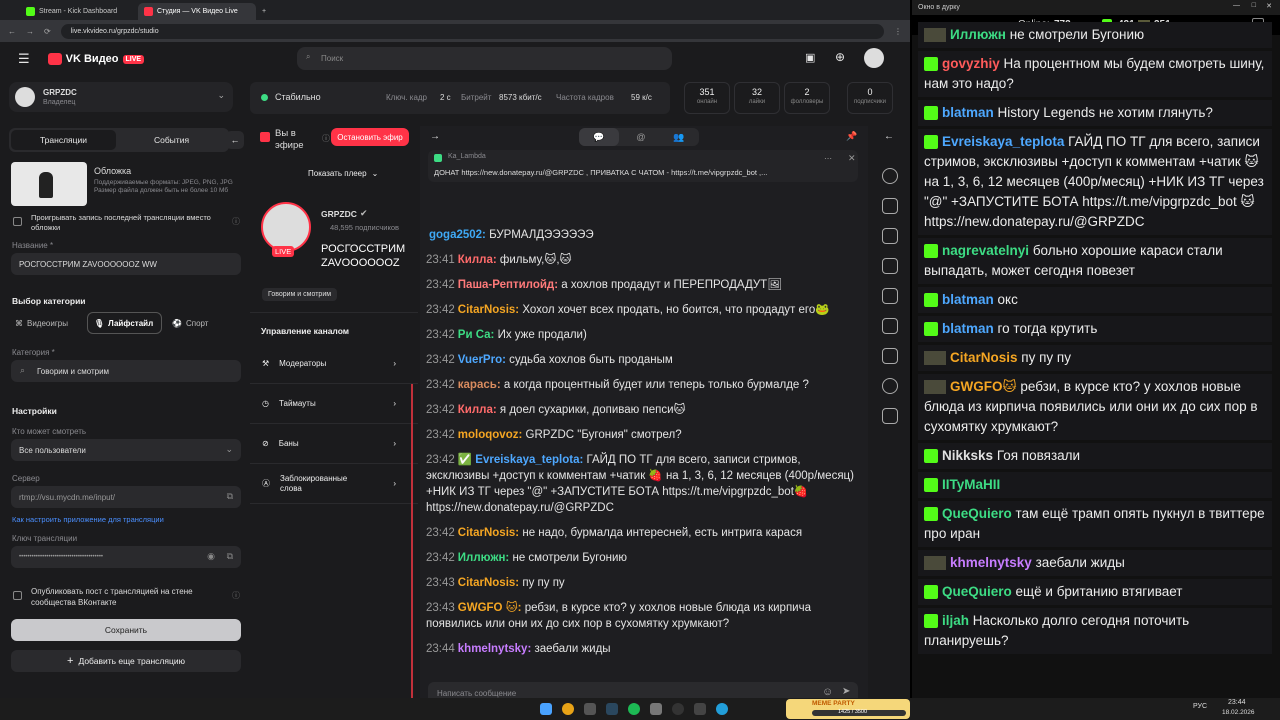  I want to click on message-user: GWGFO 🐱:, so click(490, 608).